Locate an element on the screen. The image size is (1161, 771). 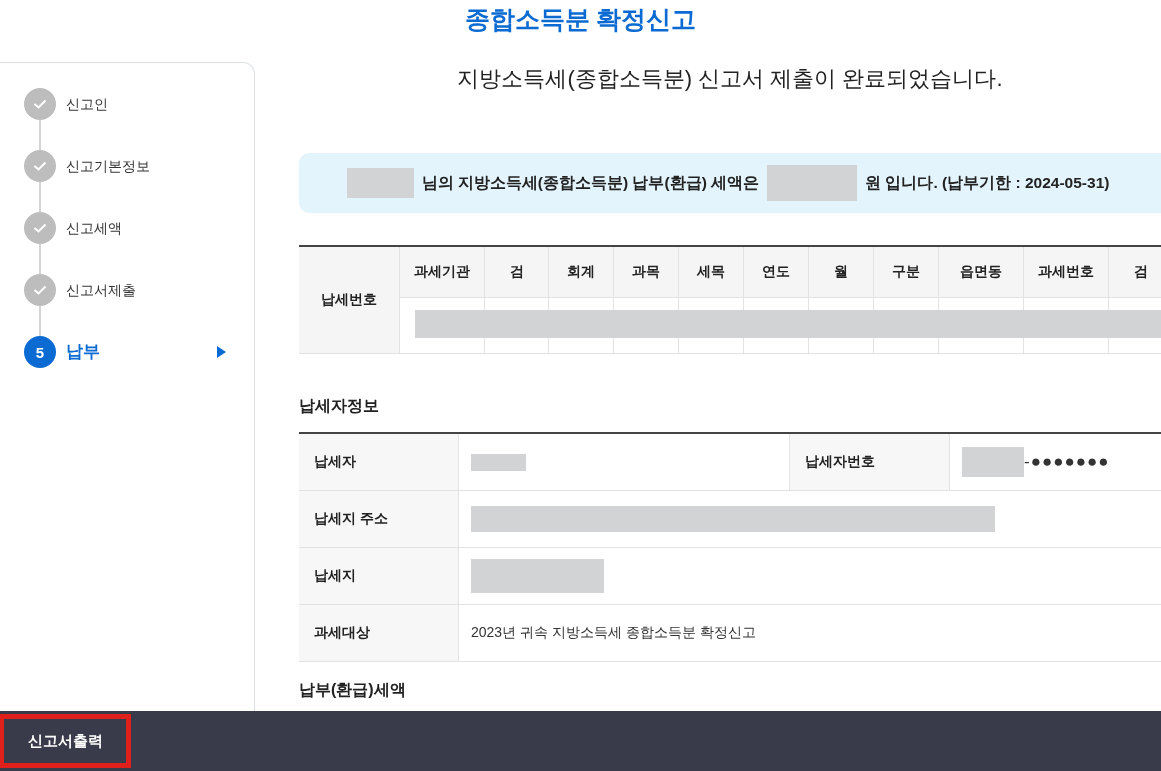
page-title: 종합소득분 확정신고 is located at coordinates (580, 19).